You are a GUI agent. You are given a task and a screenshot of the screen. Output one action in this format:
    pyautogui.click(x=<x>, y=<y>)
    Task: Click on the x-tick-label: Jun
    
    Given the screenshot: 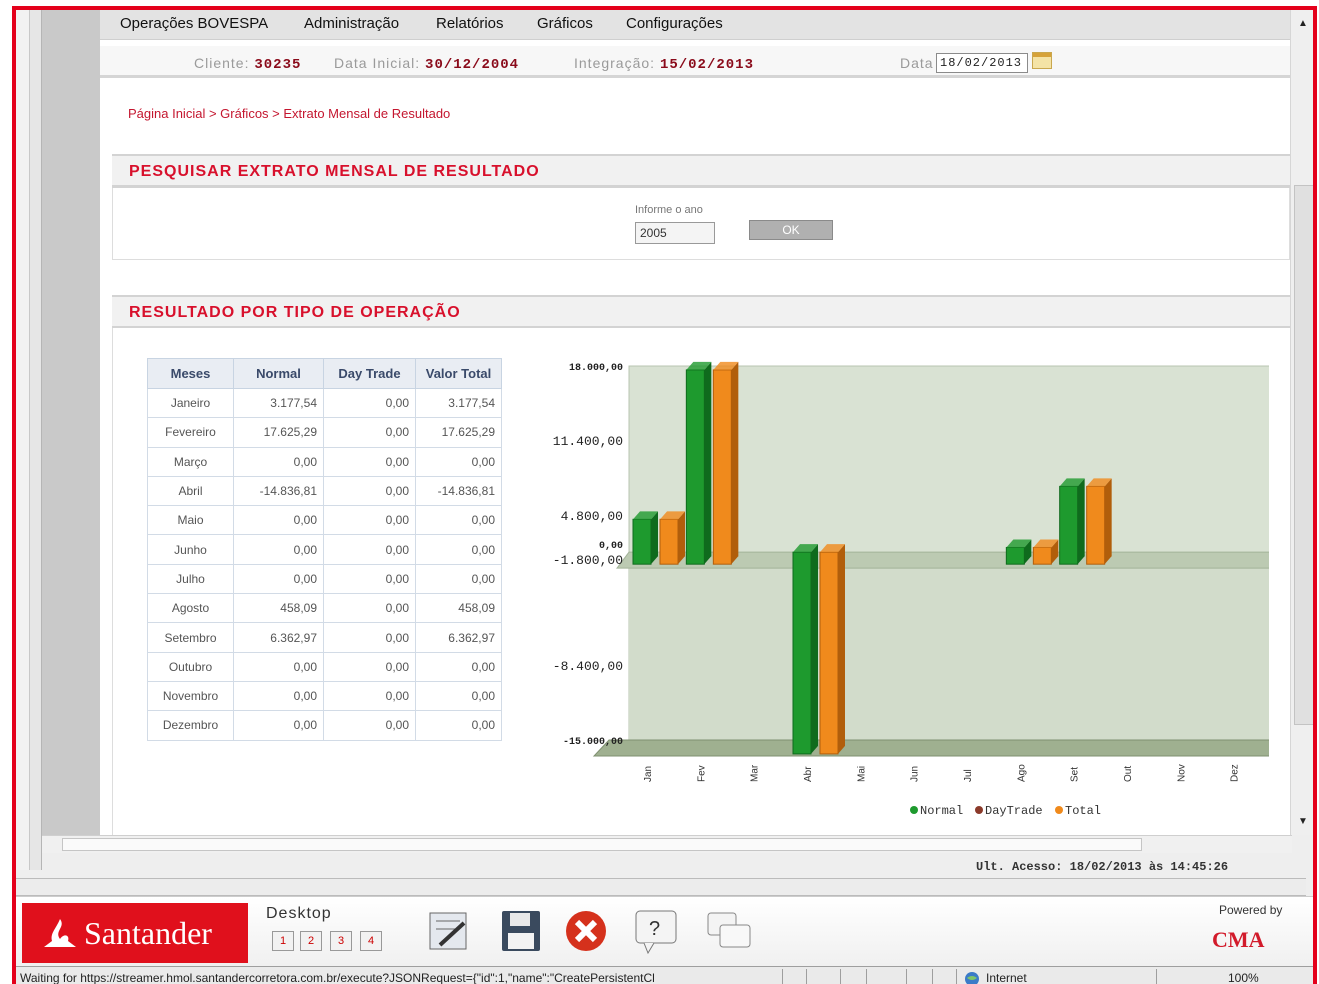 What is the action you would take?
    pyautogui.click(x=915, y=774)
    